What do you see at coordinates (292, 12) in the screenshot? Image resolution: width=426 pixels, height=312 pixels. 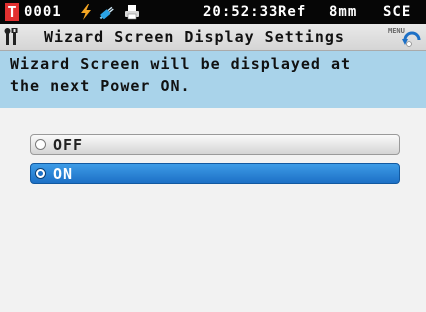 I see `ref-label: Ref` at bounding box center [292, 12].